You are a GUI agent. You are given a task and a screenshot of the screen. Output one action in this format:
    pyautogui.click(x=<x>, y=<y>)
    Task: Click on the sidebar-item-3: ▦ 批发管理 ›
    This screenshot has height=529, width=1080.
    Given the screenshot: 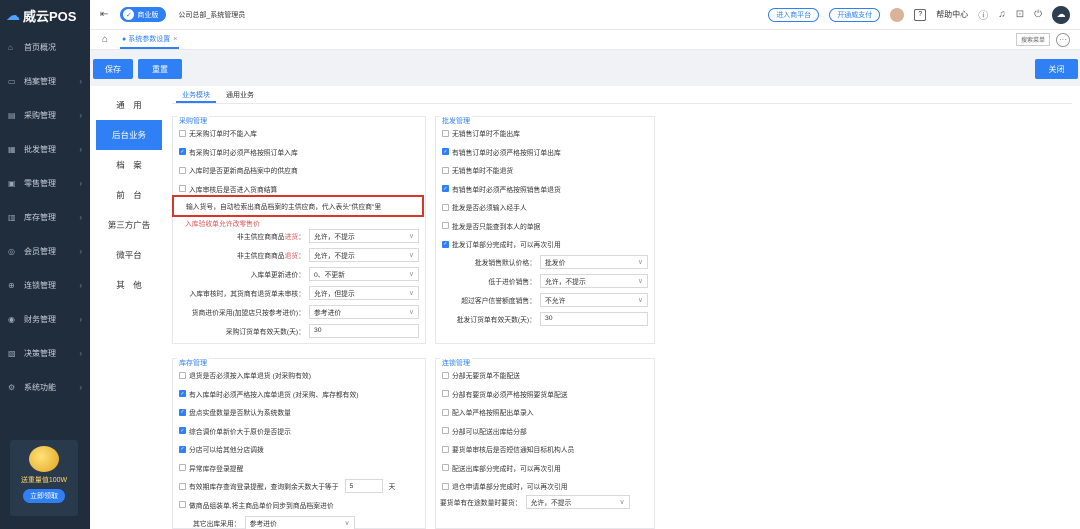 What is the action you would take?
    pyautogui.click(x=45, y=149)
    